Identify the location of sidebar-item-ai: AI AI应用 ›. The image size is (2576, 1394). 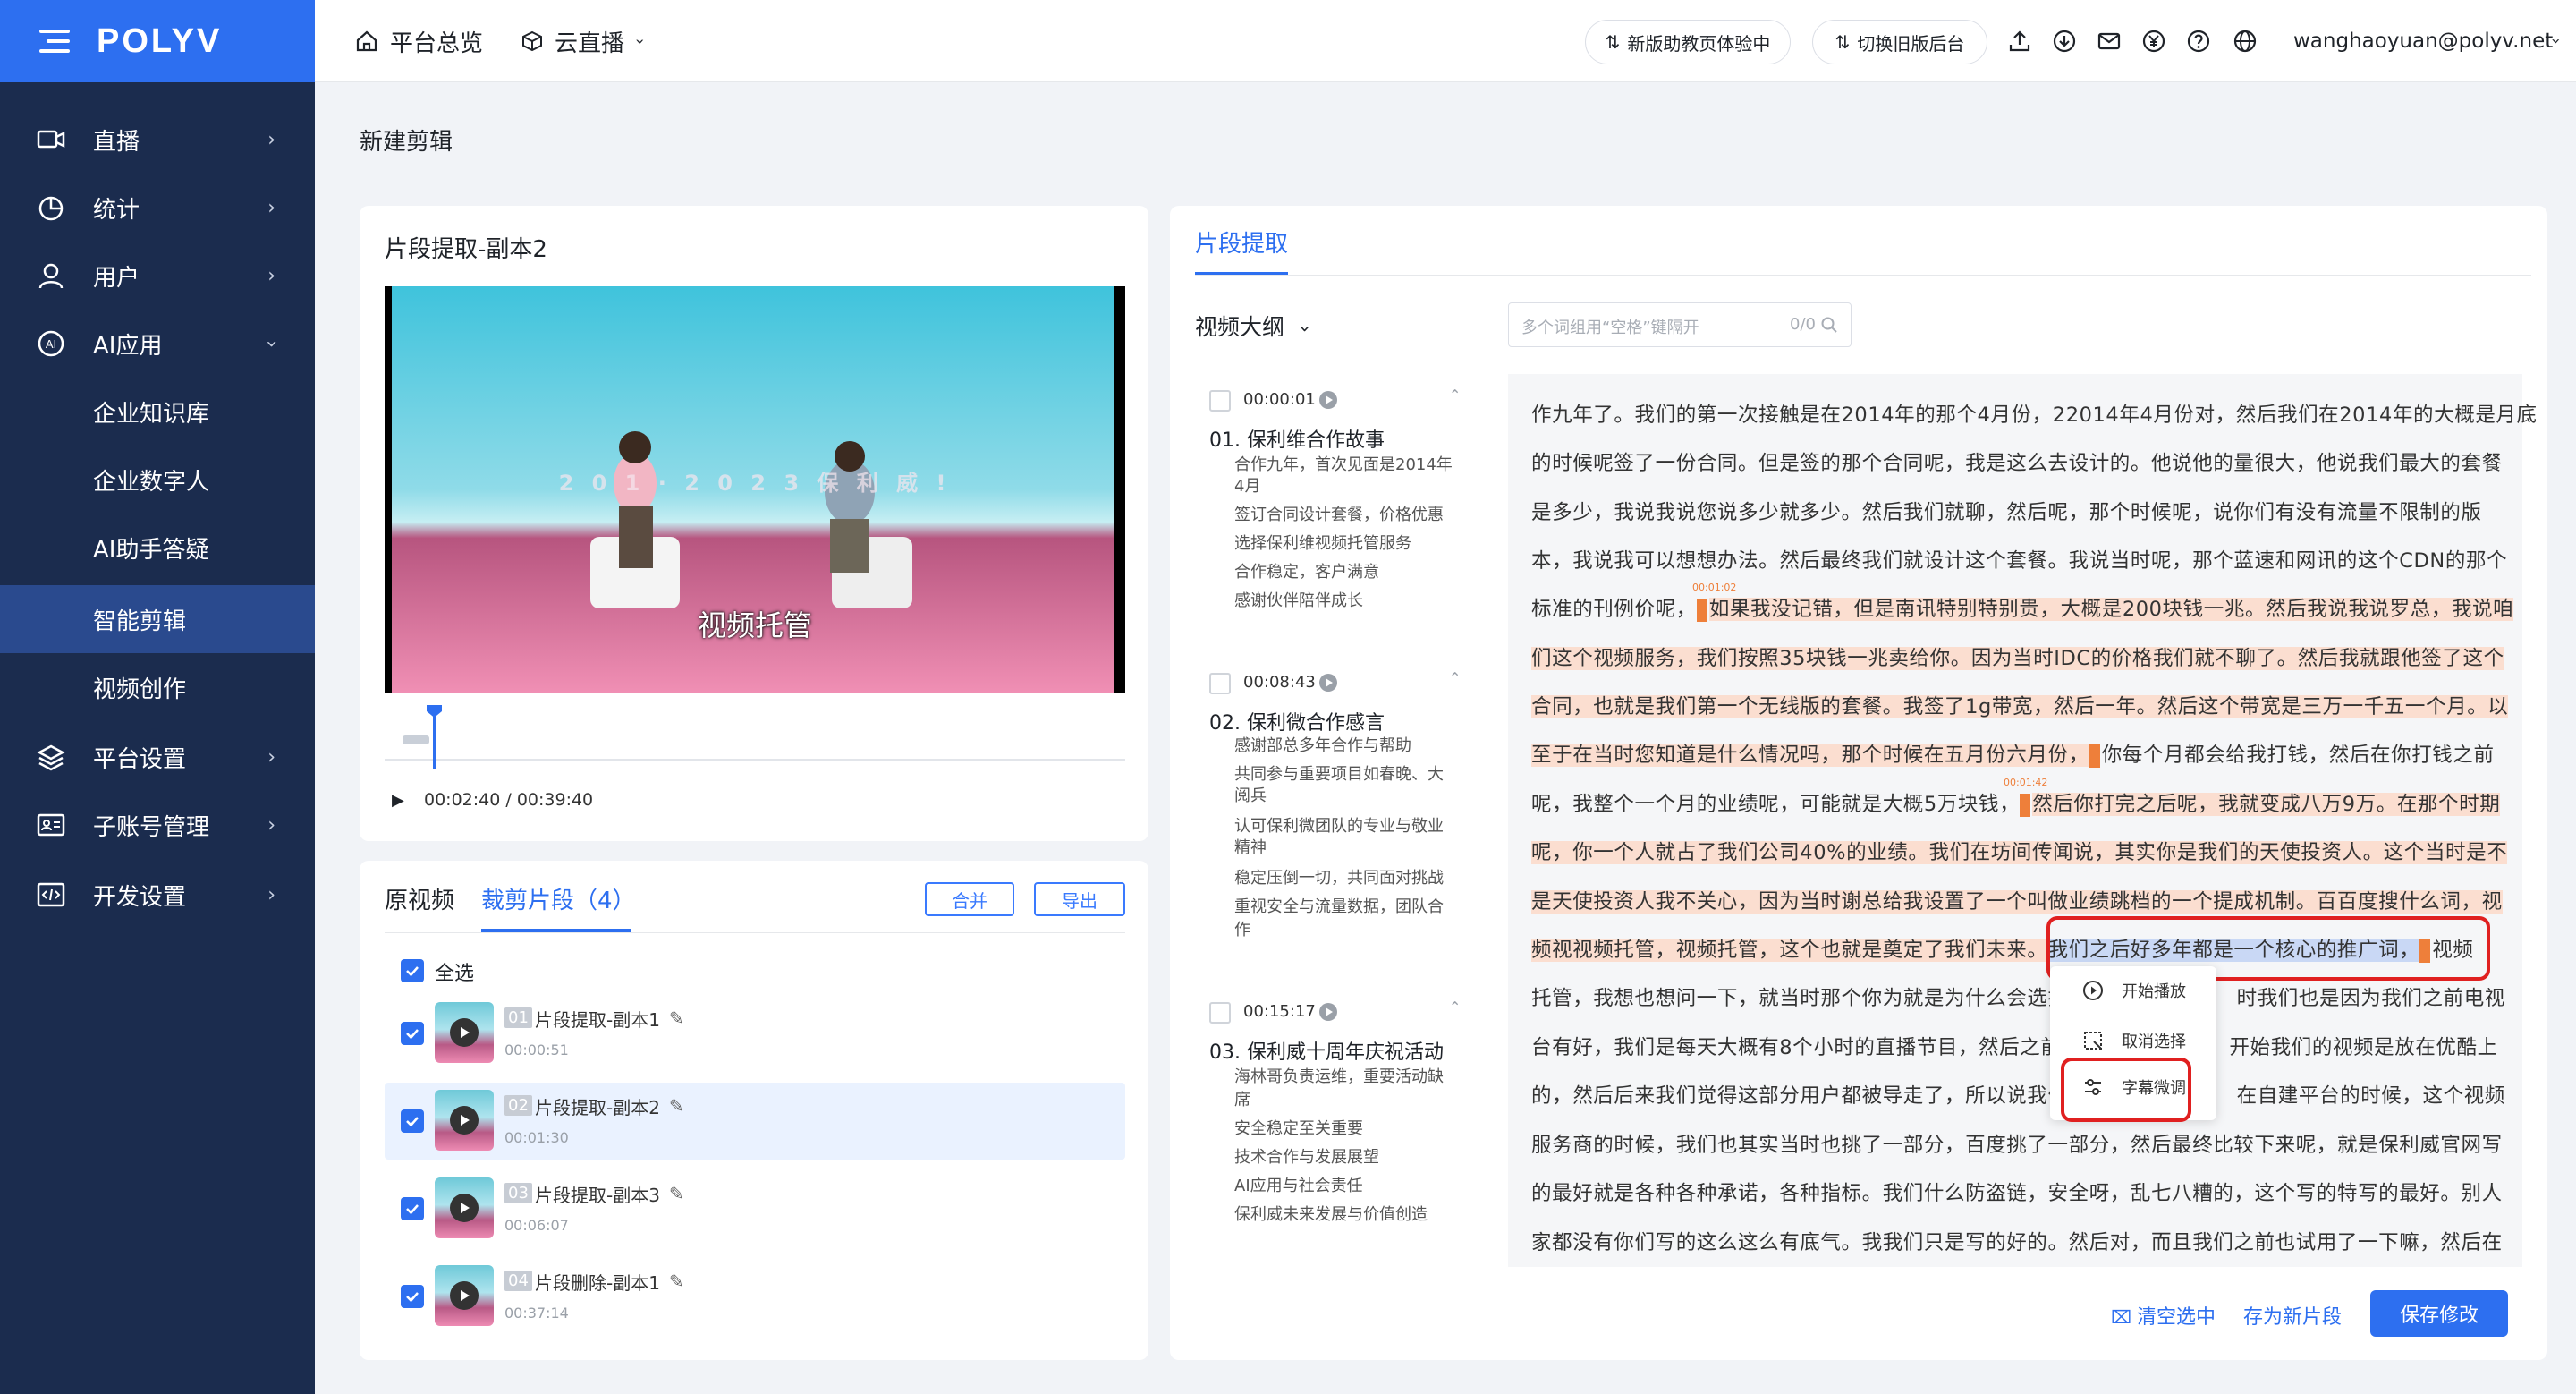
(157, 344).